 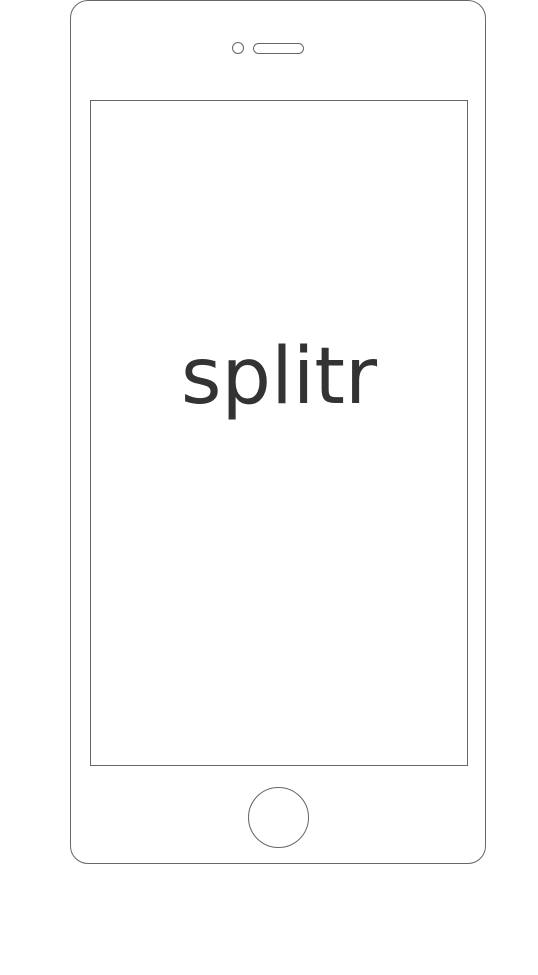 What do you see at coordinates (278, 48) in the screenshot?
I see `speaker-icon` at bounding box center [278, 48].